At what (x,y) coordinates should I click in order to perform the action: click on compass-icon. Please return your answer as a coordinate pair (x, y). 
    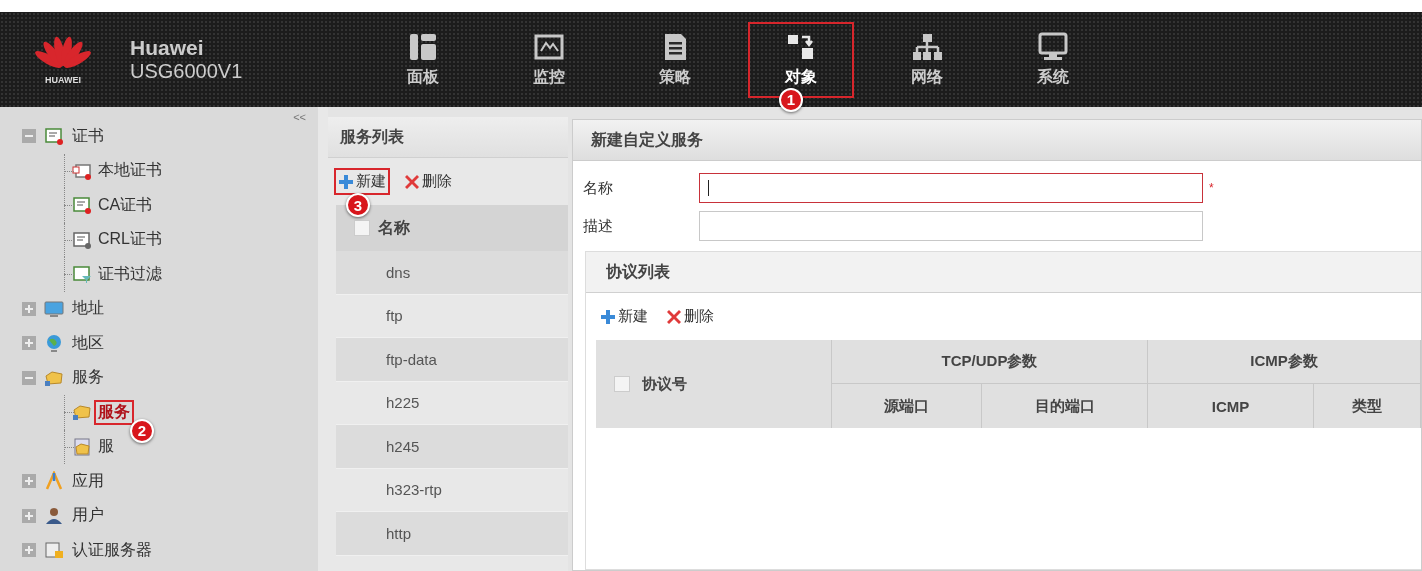
    Looking at the image, I should click on (54, 481).